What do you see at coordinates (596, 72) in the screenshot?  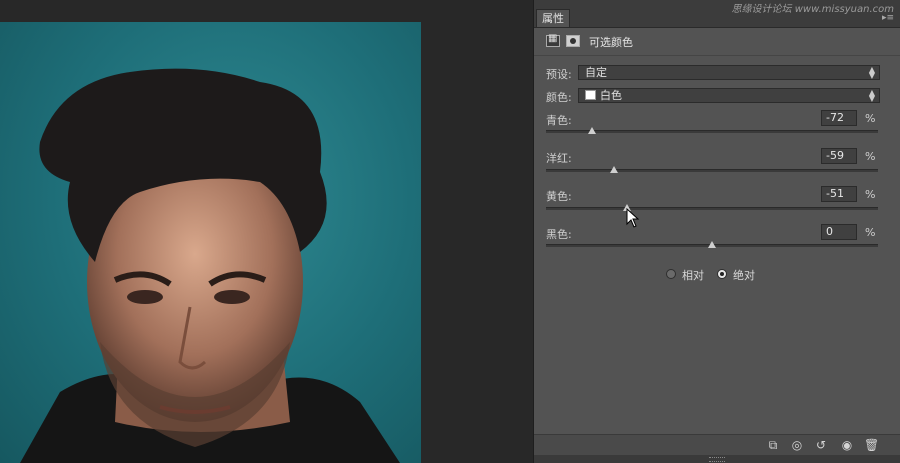 I see `preset-value: 自定` at bounding box center [596, 72].